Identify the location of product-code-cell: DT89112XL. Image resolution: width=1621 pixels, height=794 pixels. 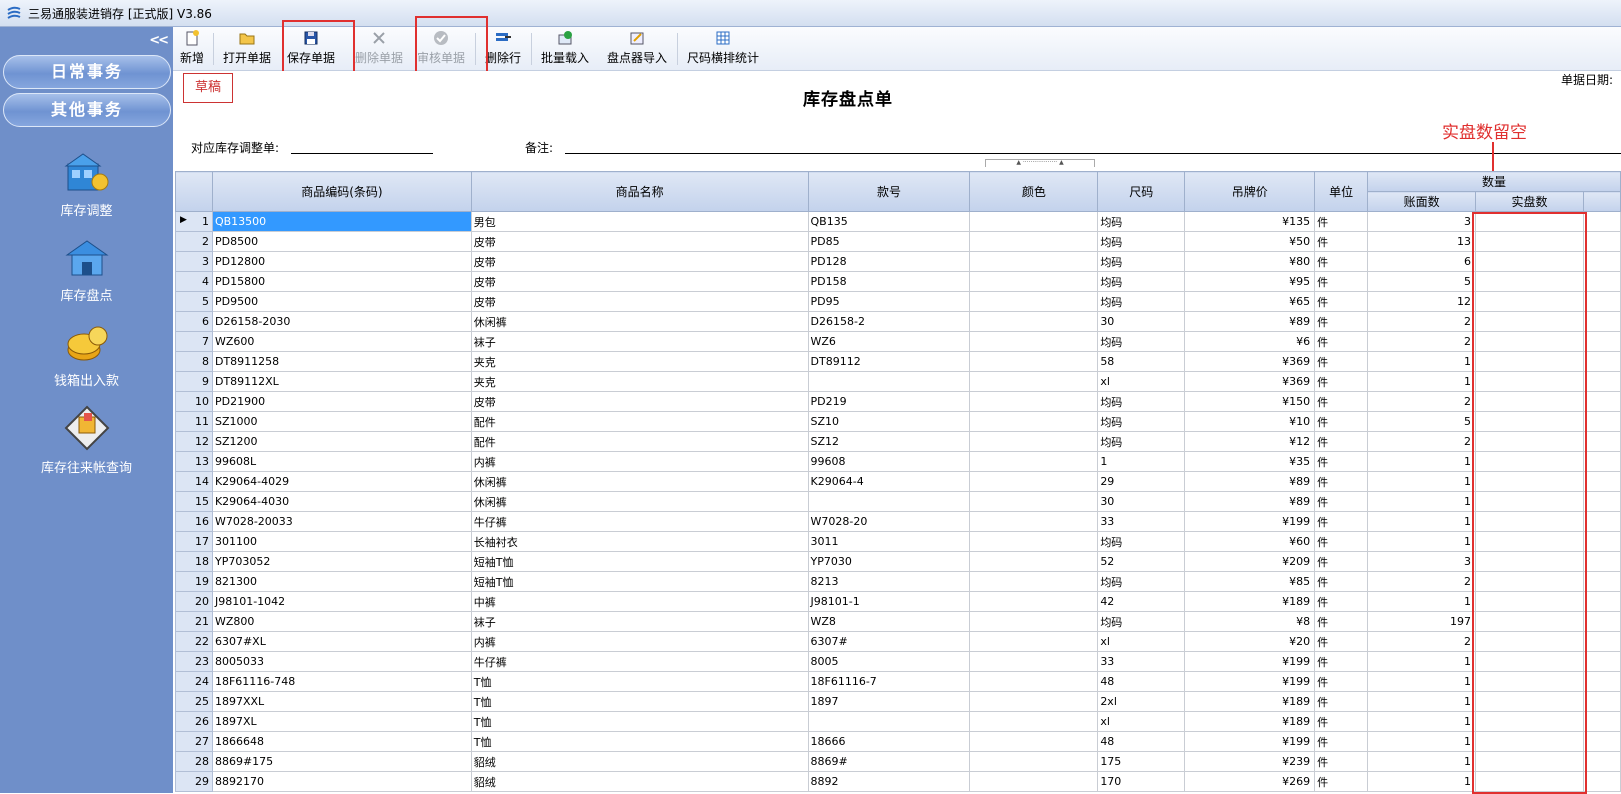
(341, 381).